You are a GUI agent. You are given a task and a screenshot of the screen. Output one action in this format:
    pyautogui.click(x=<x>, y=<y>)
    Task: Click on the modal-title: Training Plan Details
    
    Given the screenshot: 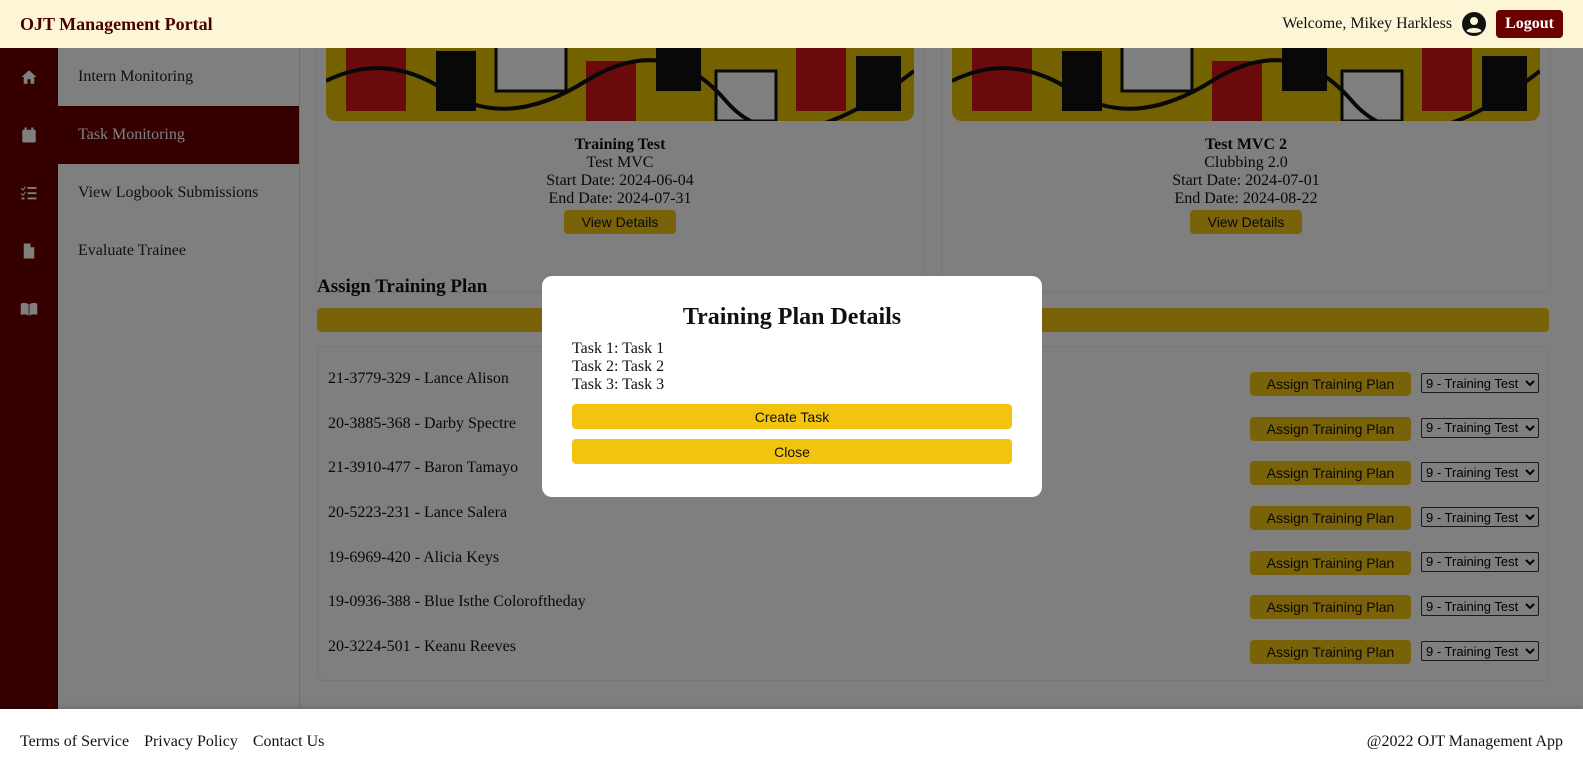 What is the action you would take?
    pyautogui.click(x=792, y=317)
    